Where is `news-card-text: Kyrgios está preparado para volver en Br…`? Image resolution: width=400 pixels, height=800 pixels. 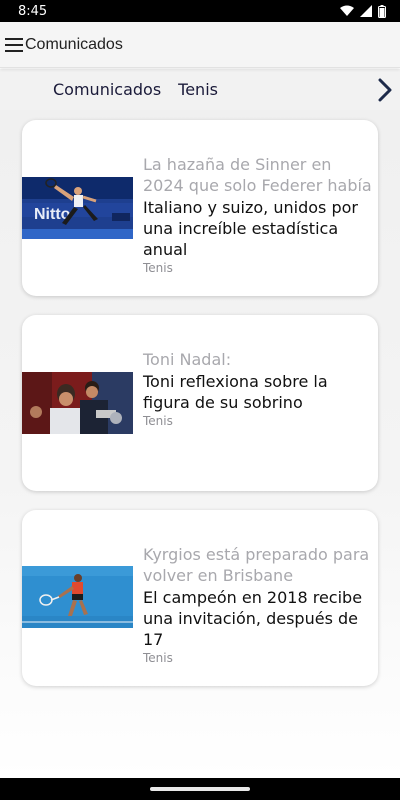
news-card-text: Kyrgios está preparado para volver en Br… is located at coordinates (258, 604).